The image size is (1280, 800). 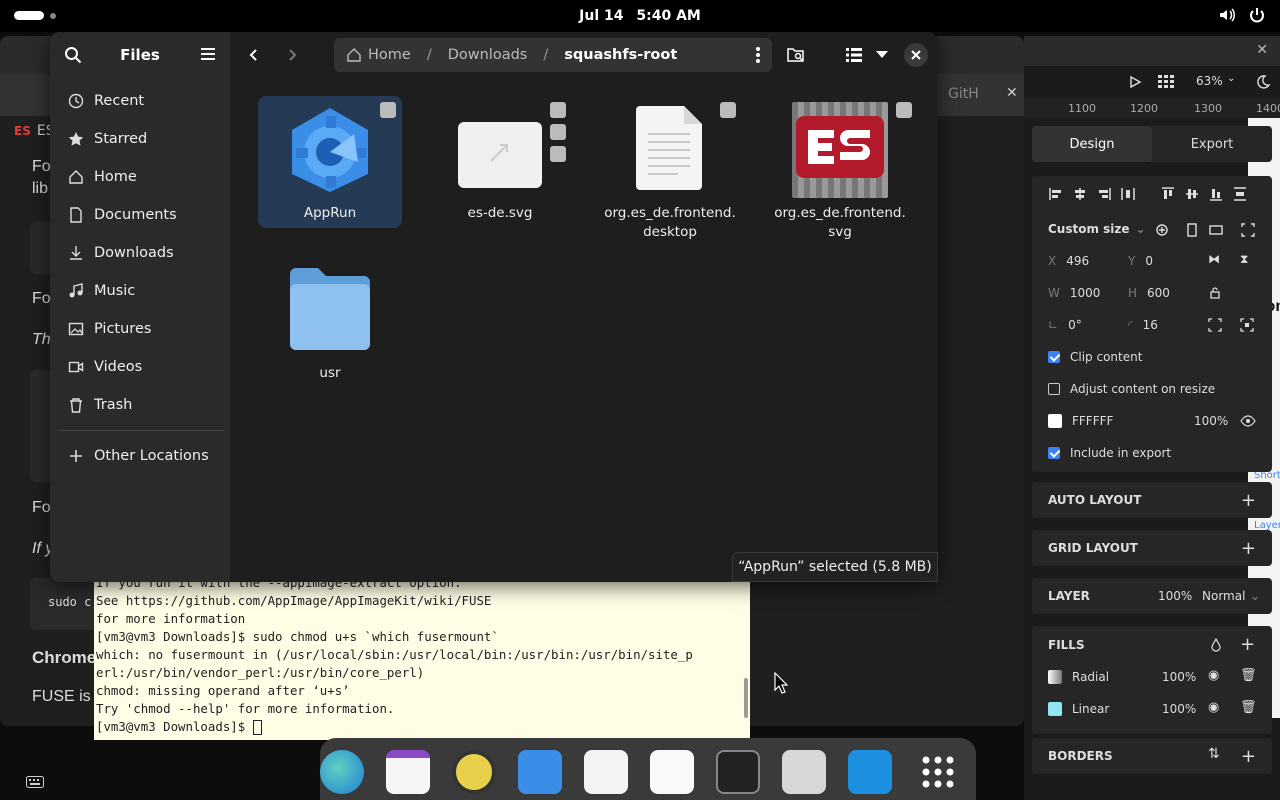 I want to click on sidebar-item-pictures: Pictures, so click(x=140, y=329).